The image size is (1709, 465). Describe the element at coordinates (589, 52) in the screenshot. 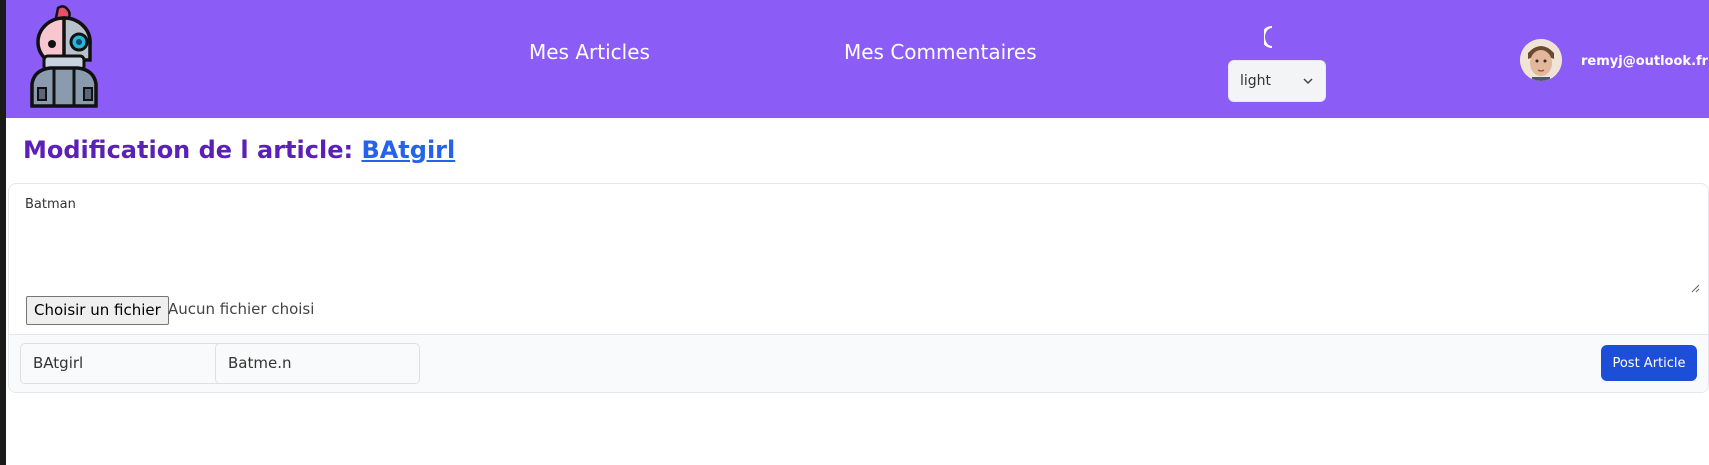

I see `nav-link-mes-articles: Mes Articles` at that location.